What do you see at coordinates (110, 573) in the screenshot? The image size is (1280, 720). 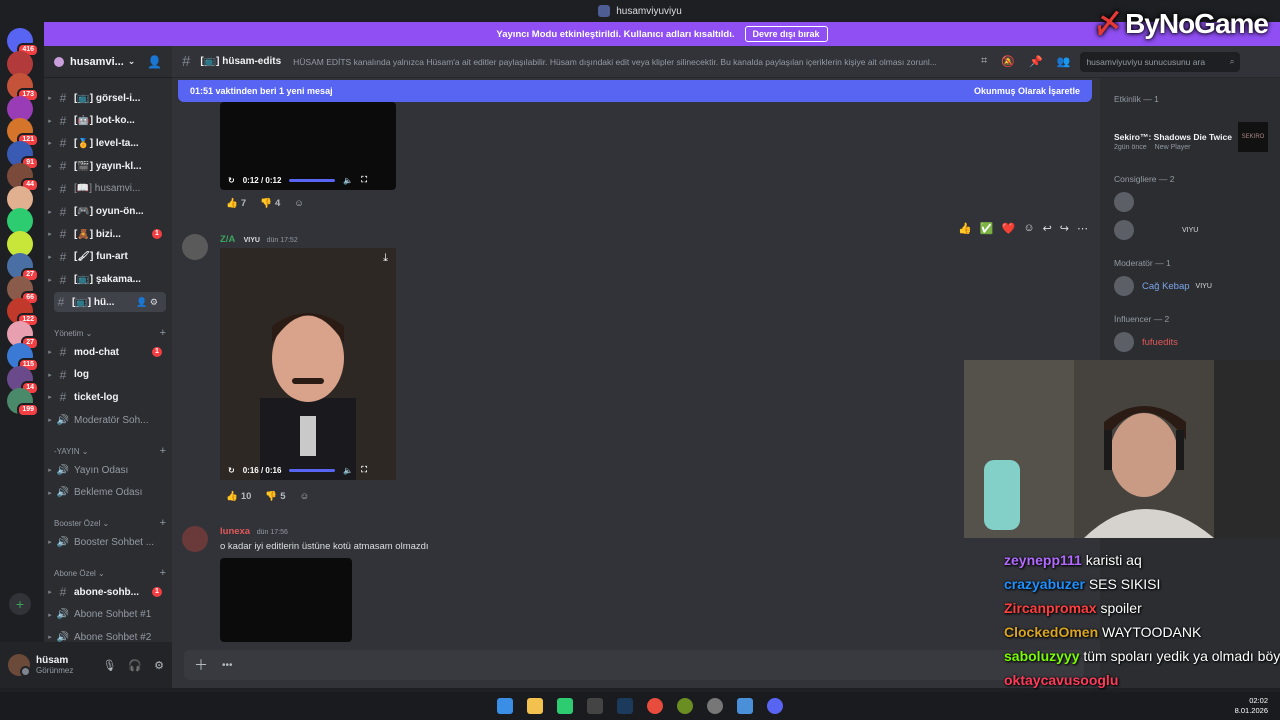 I see `channel-category: Abone Özel ⌄ +` at bounding box center [110, 573].